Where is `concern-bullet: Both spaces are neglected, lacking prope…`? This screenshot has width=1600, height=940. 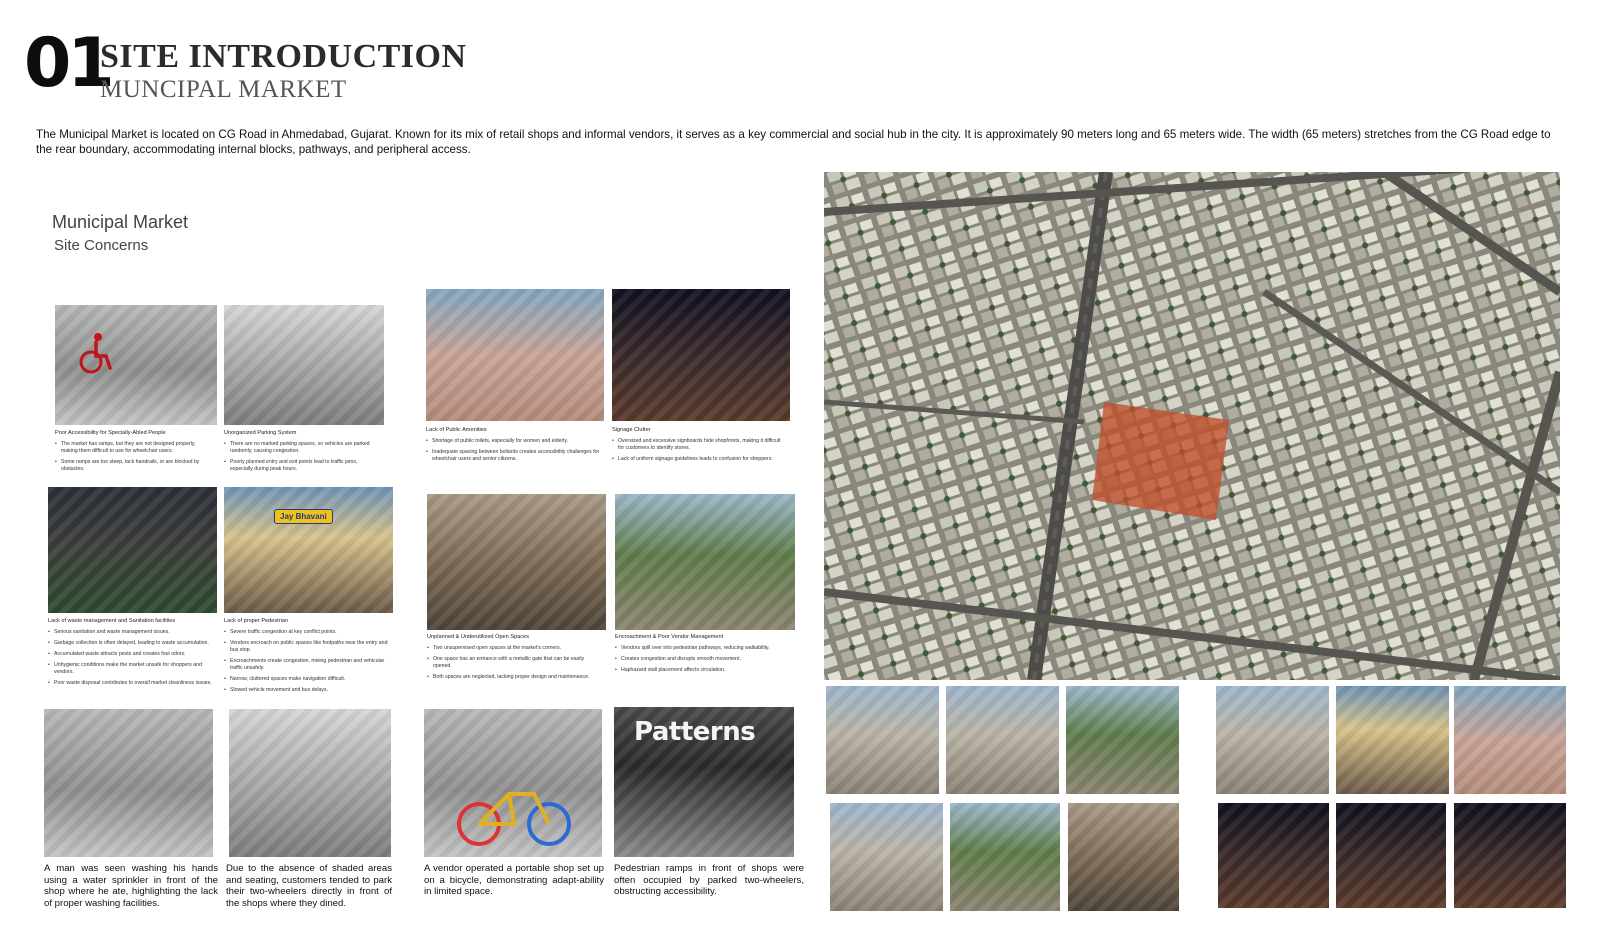 concern-bullet: Both spaces are neglected, lacking prope… is located at coordinates (514, 677).